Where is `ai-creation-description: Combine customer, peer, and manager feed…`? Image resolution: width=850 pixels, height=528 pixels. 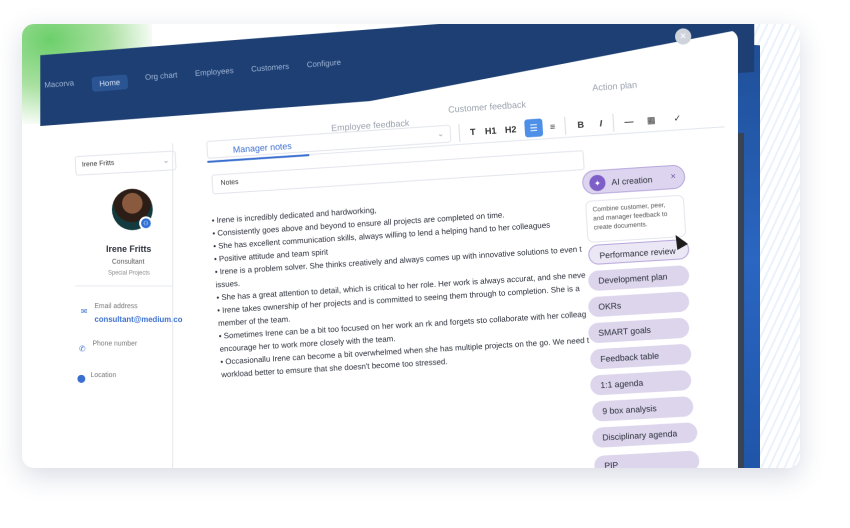 ai-creation-description: Combine customer, peer, and manager feed… is located at coordinates (635, 219).